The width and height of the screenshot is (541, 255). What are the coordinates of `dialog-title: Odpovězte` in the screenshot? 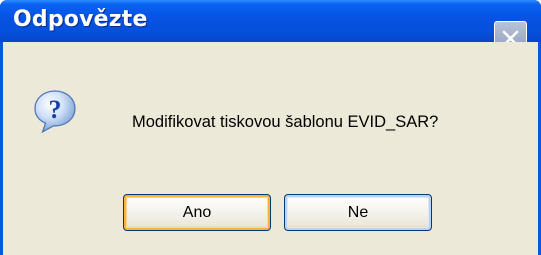 It's located at (80, 19).